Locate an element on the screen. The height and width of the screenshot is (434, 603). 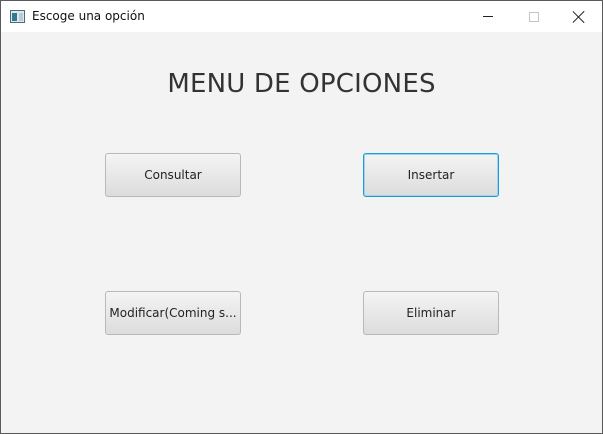
maximize-button is located at coordinates (534, 16).